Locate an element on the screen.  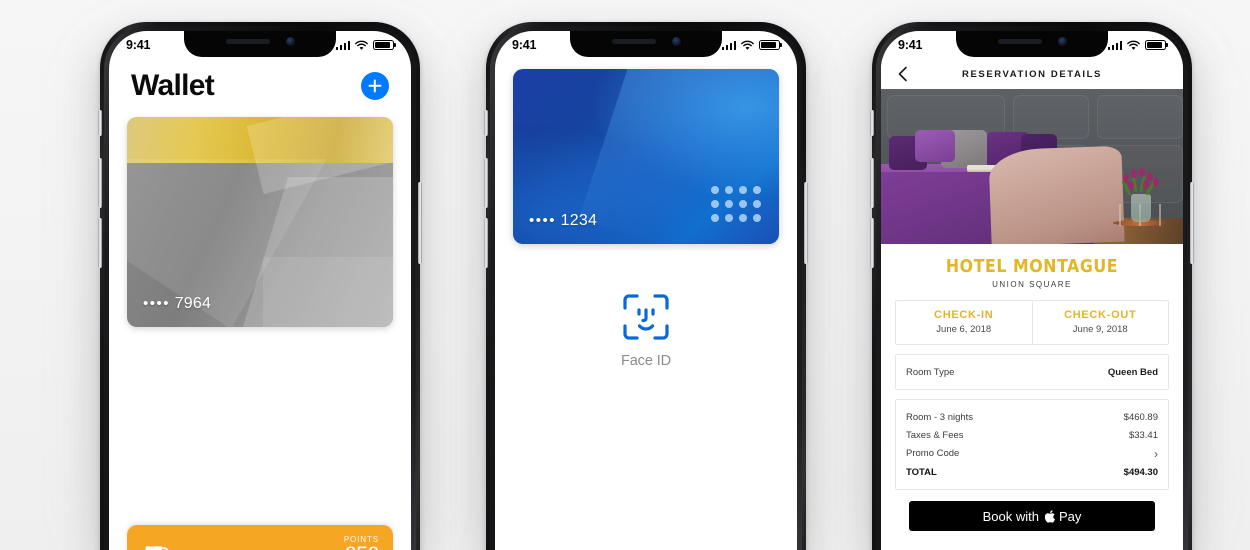
chevron-left-icon is located at coordinates (903, 74).